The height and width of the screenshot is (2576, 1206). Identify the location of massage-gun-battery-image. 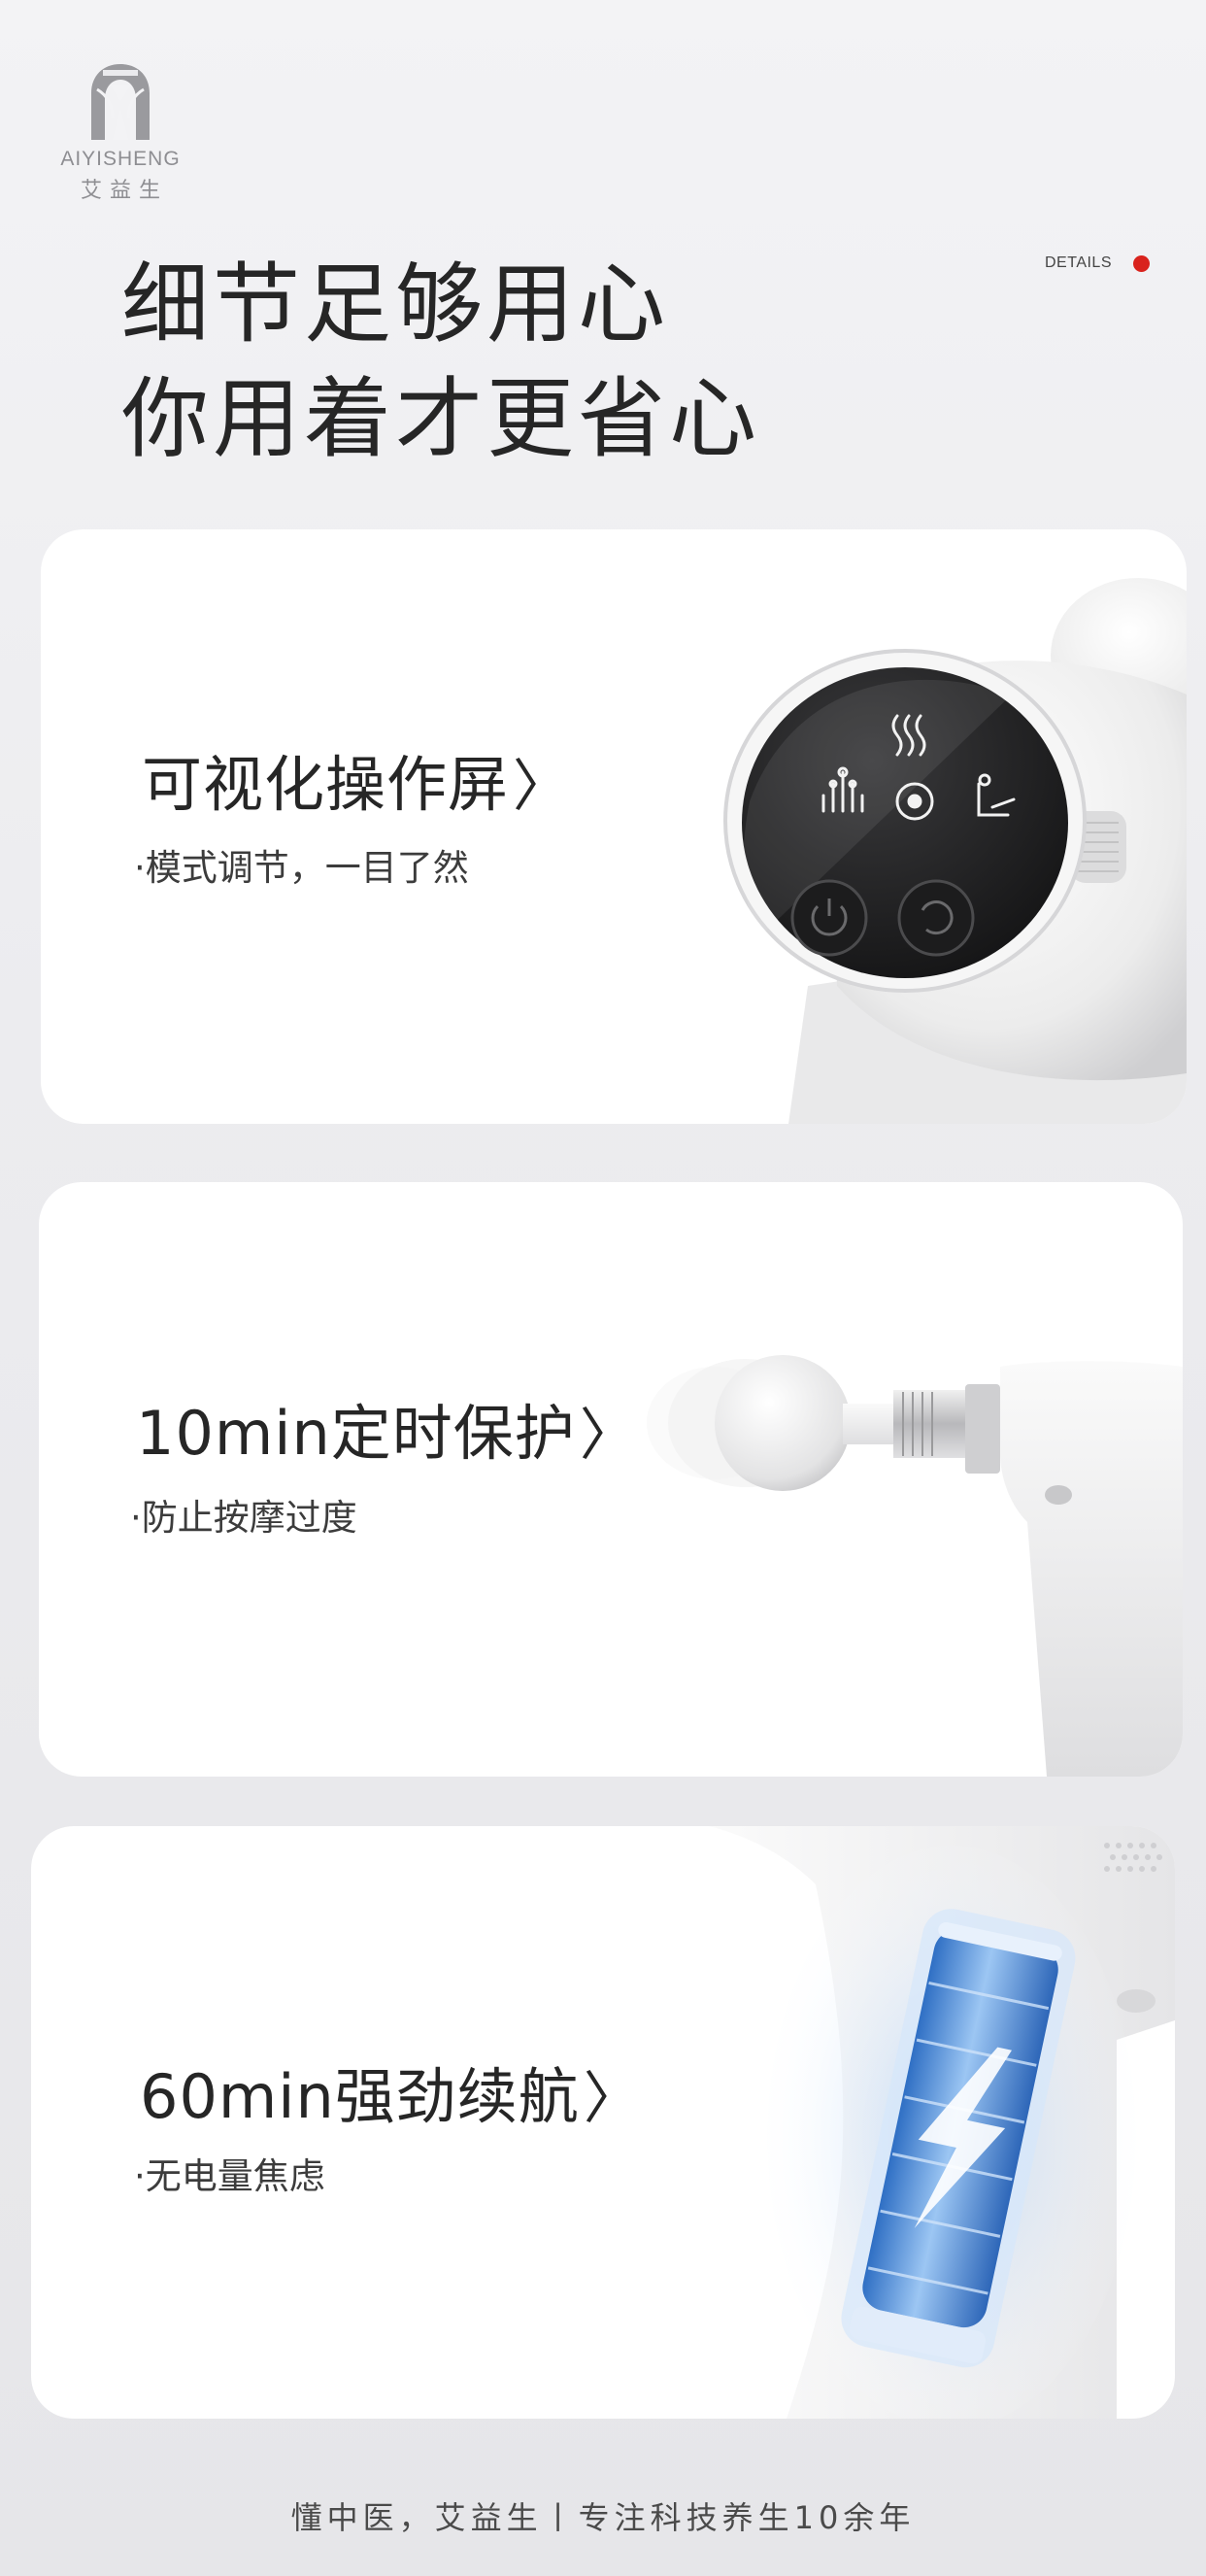
(942, 2122).